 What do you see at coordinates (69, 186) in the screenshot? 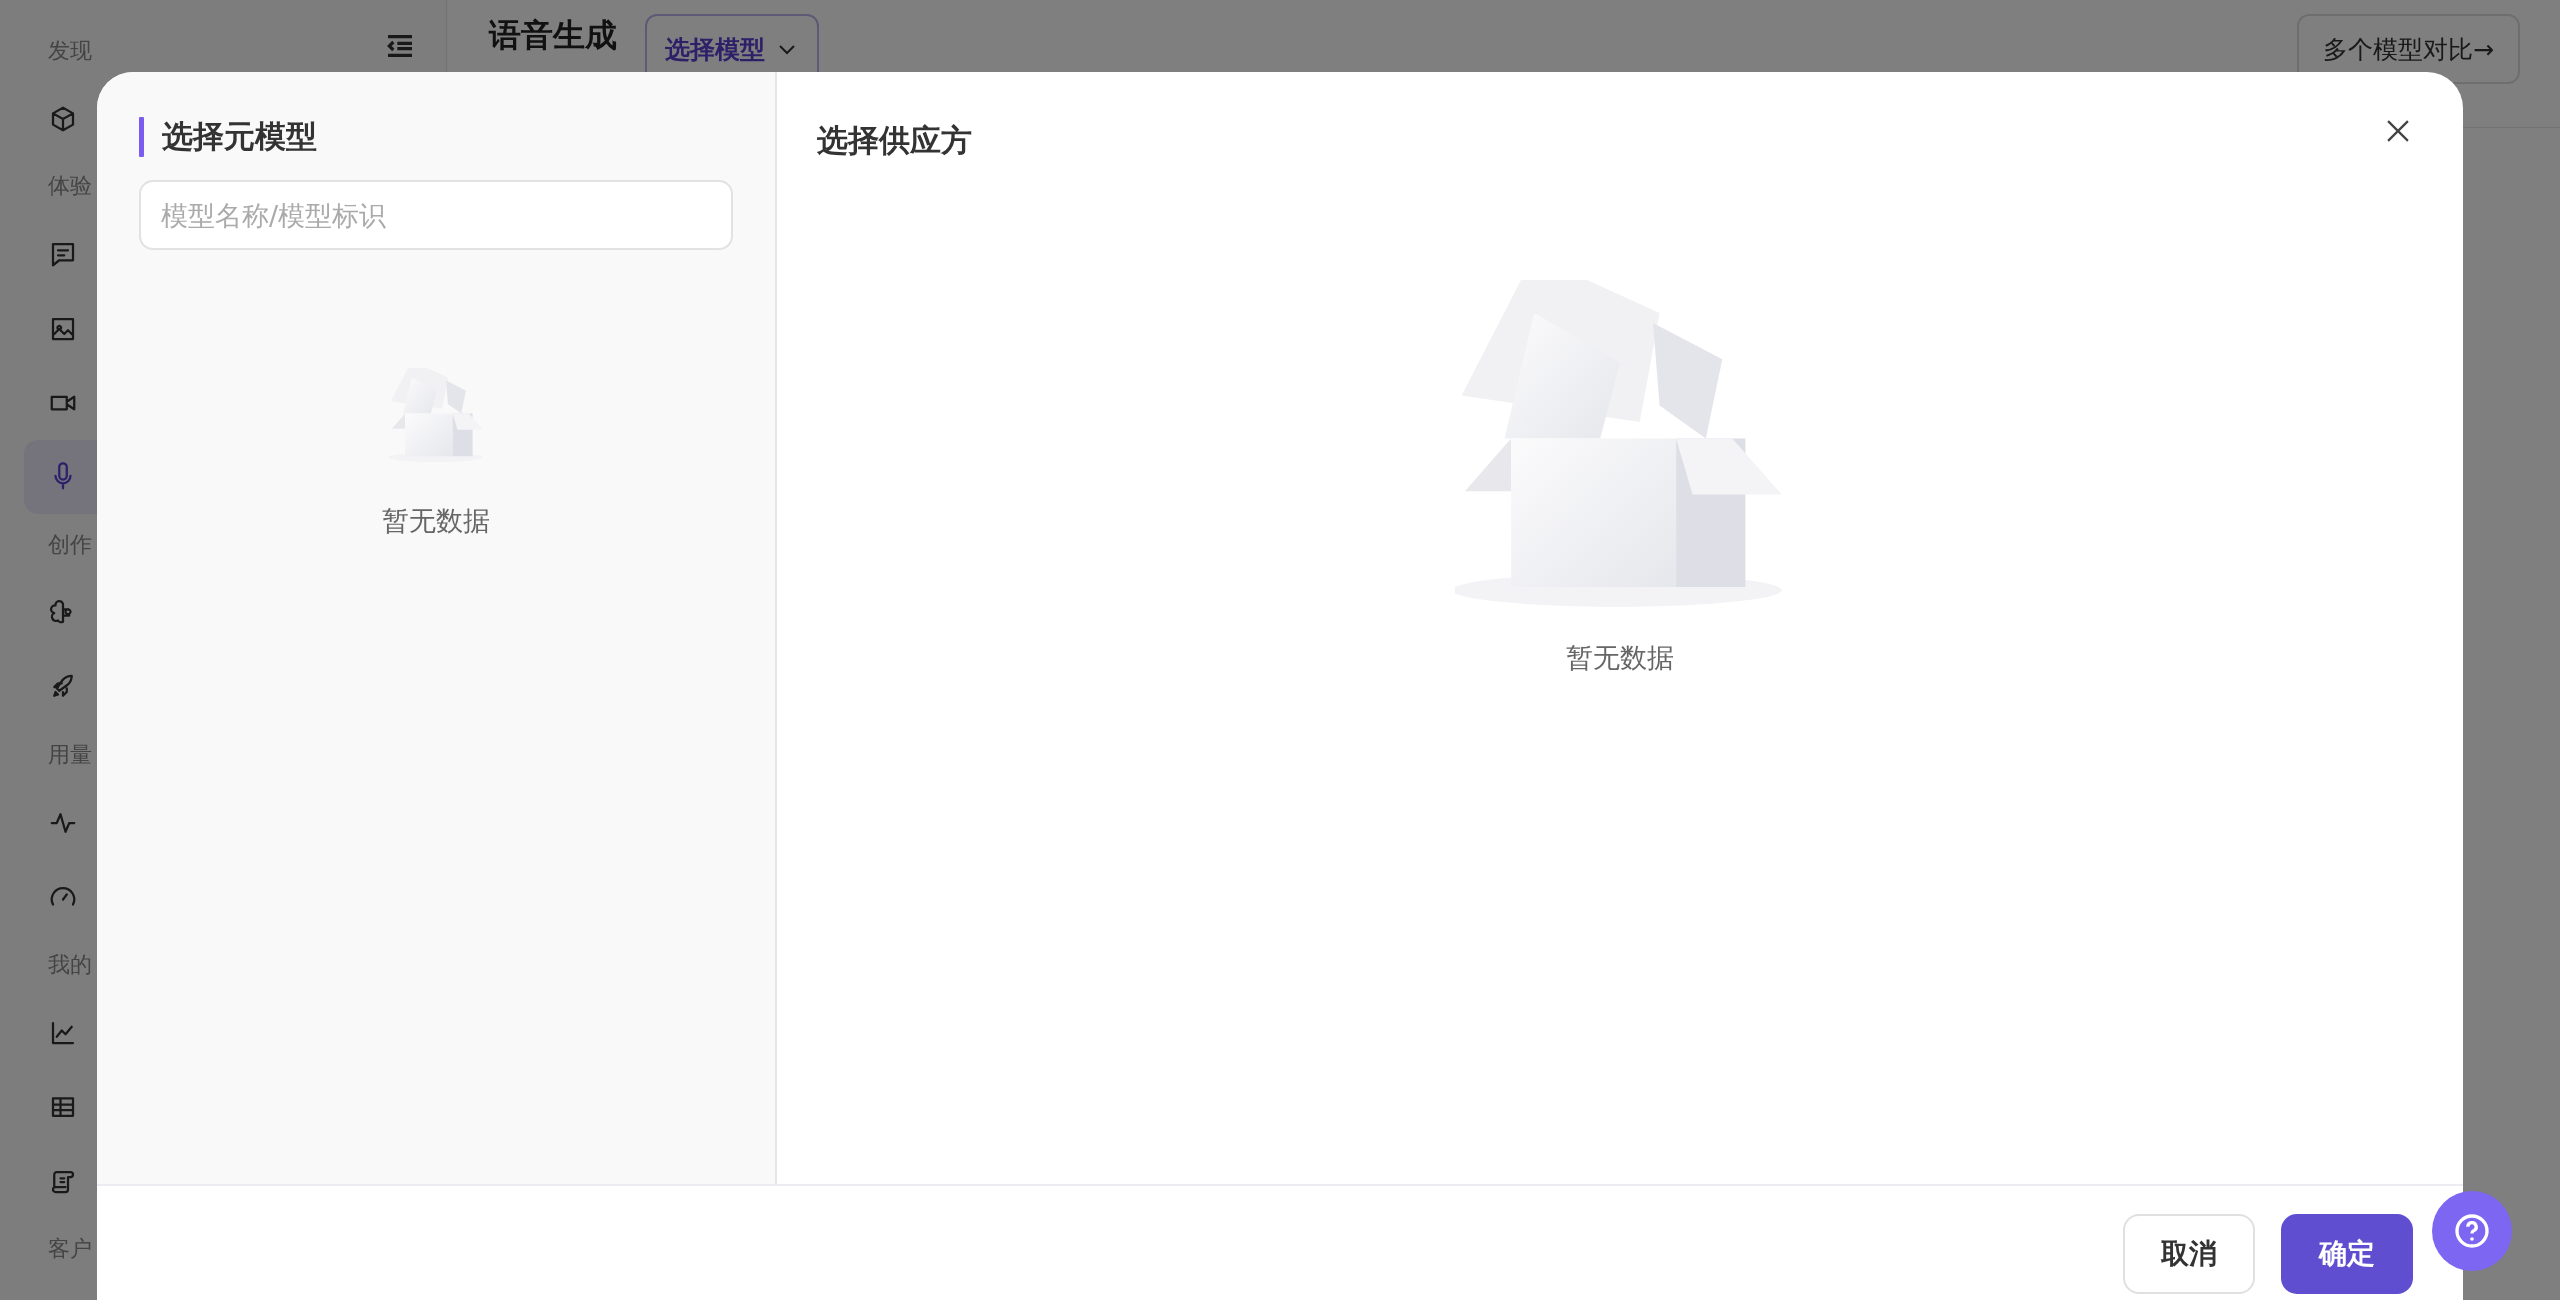
I see `section-label: 体验` at bounding box center [69, 186].